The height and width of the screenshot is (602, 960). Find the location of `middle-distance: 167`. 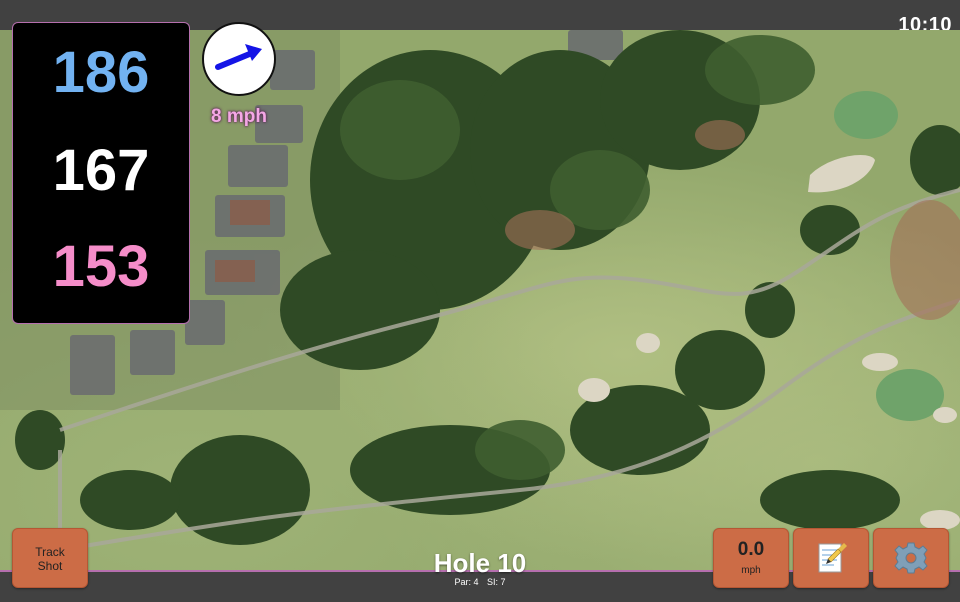

middle-distance: 167 is located at coordinates (101, 170).